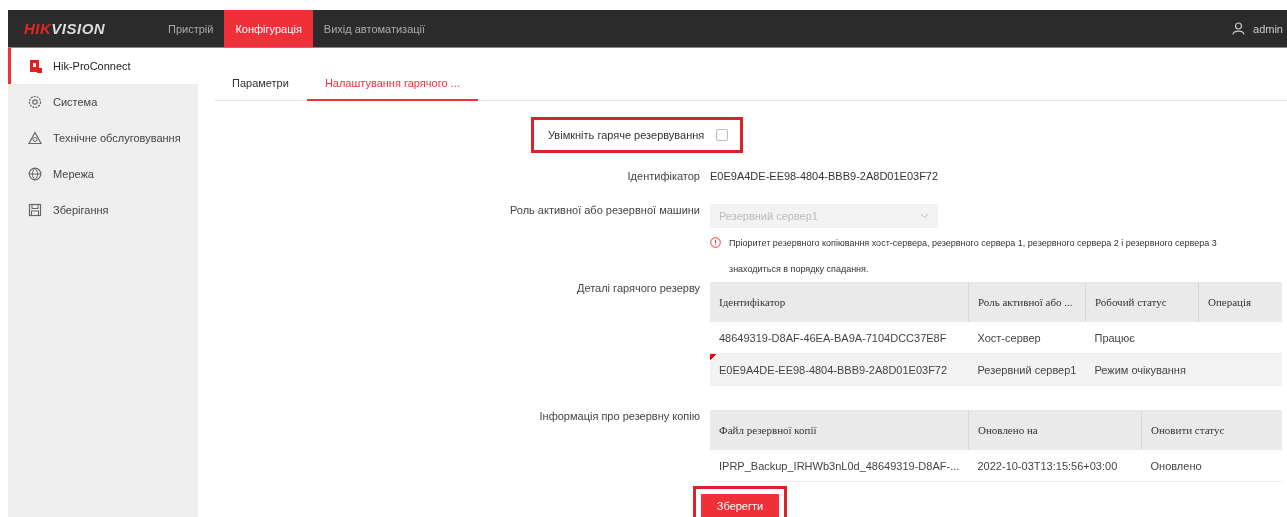 The height and width of the screenshot is (517, 1287). Describe the element at coordinates (35, 66) in the screenshot. I see `logo-icon` at that location.